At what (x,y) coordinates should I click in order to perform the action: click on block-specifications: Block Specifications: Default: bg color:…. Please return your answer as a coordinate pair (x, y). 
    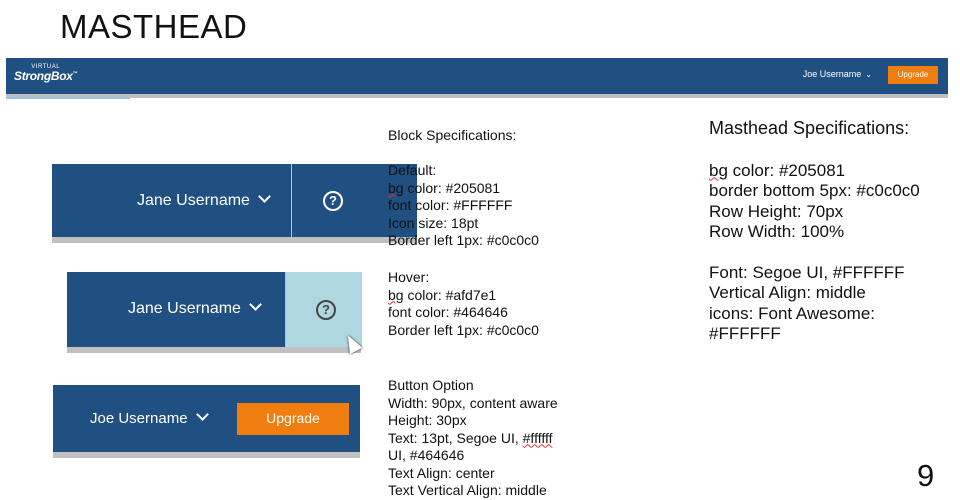
    Looking at the image, I should click on (463, 188).